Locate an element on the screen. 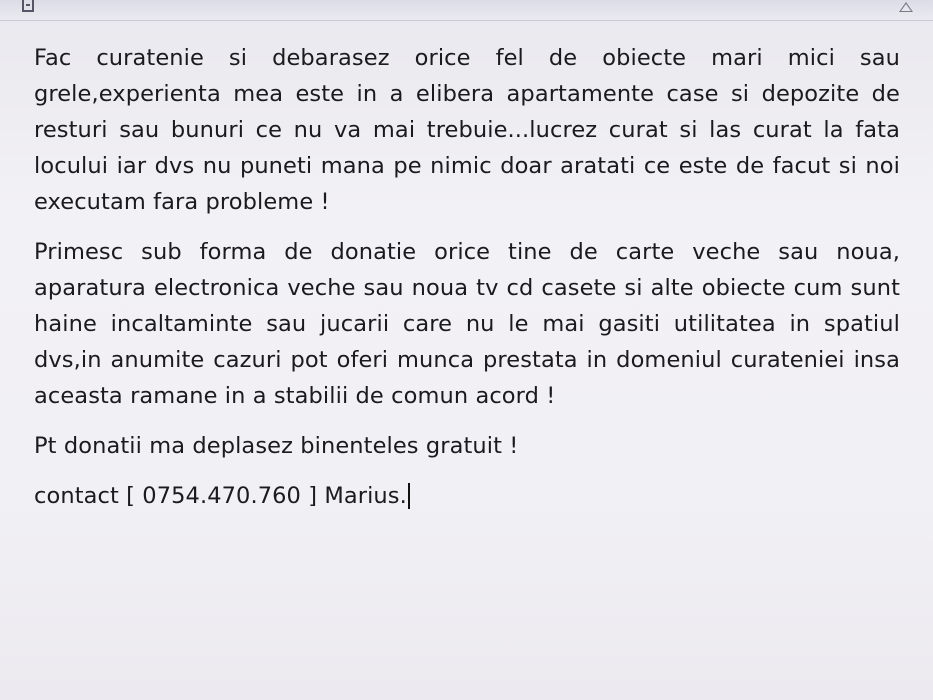 The image size is (933, 700). contact-text: contact [ 0754.470.760 ] Marius. is located at coordinates (220, 496).